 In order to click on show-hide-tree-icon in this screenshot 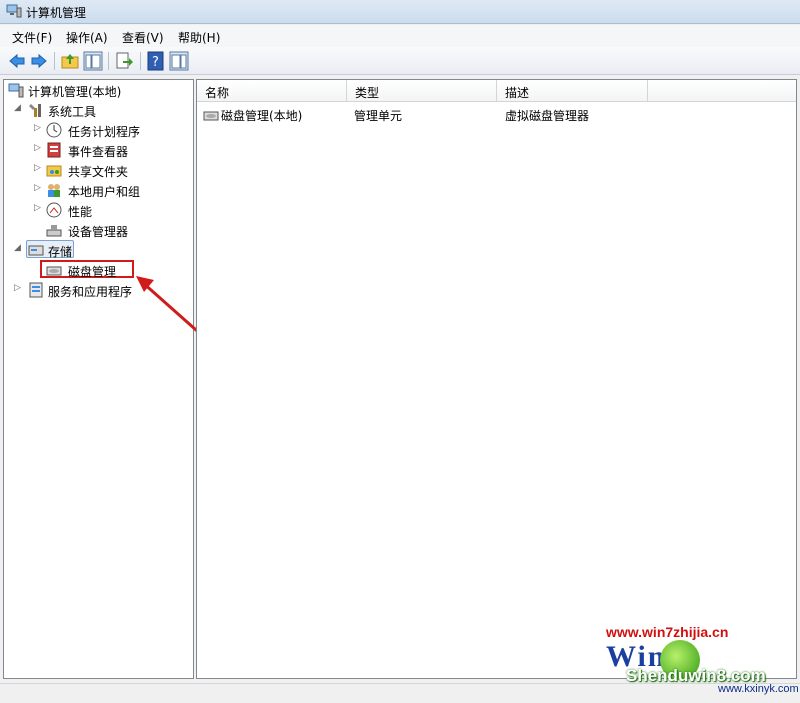, I will do `click(93, 61)`.